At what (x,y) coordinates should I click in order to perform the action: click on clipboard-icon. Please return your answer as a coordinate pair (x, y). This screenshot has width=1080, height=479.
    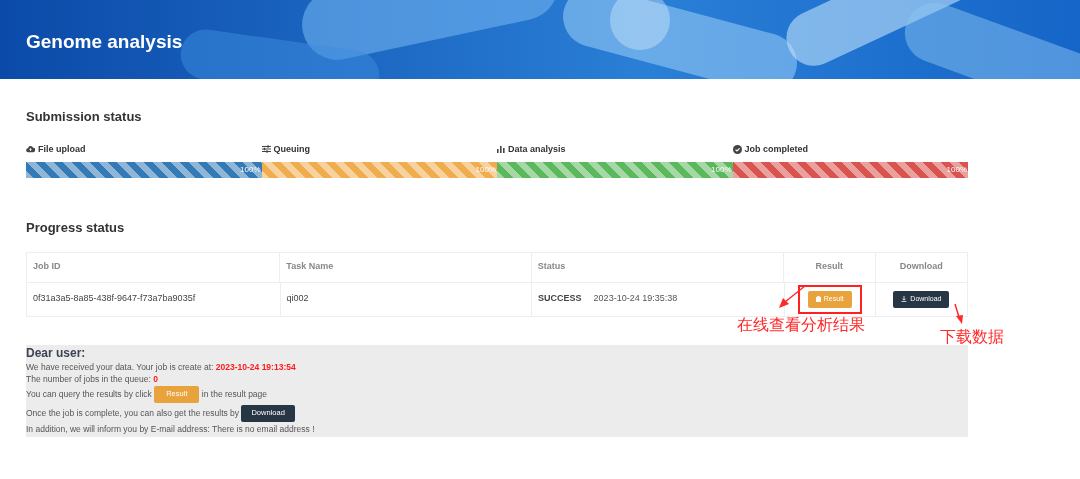
    Looking at the image, I should click on (818, 299).